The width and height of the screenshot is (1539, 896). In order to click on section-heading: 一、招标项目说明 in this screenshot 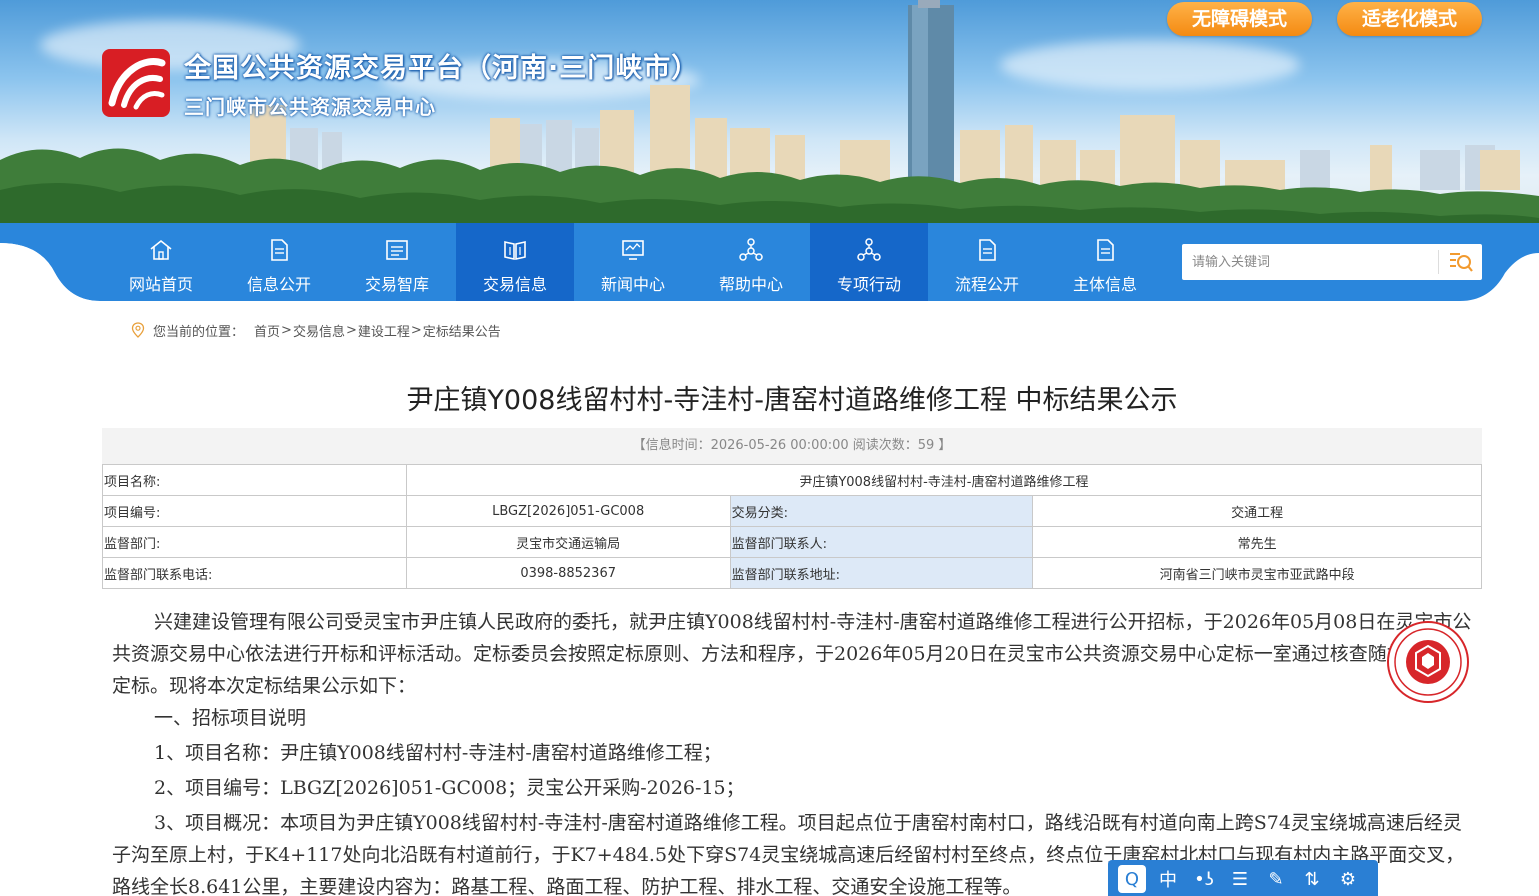, I will do `click(230, 718)`.